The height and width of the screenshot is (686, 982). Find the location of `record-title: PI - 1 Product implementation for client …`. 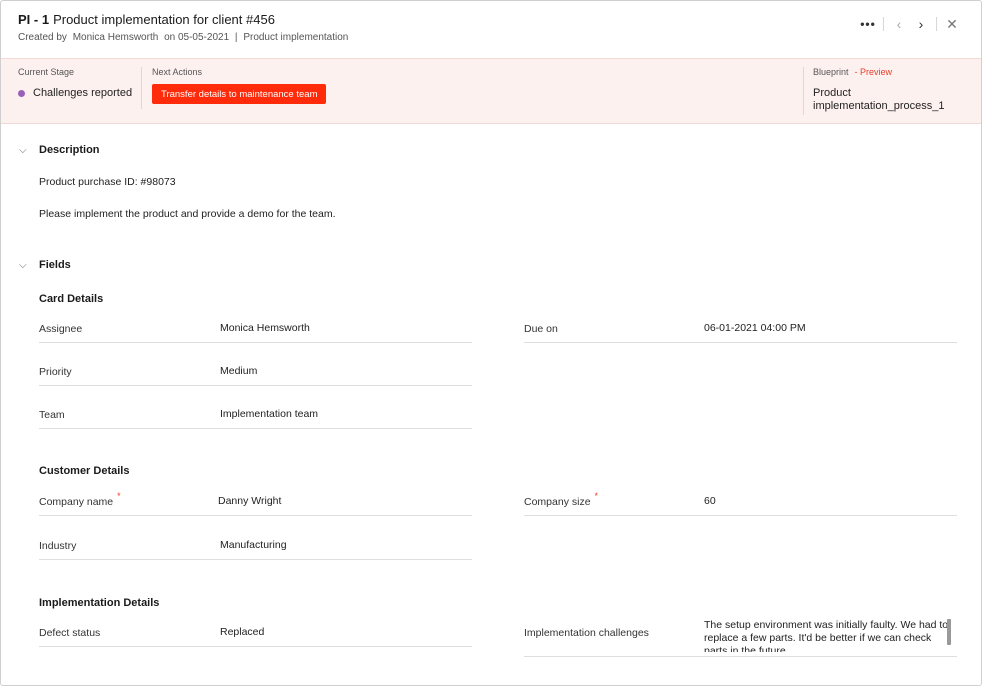

record-title: PI - 1 Product implementation for client … is located at coordinates (146, 19).